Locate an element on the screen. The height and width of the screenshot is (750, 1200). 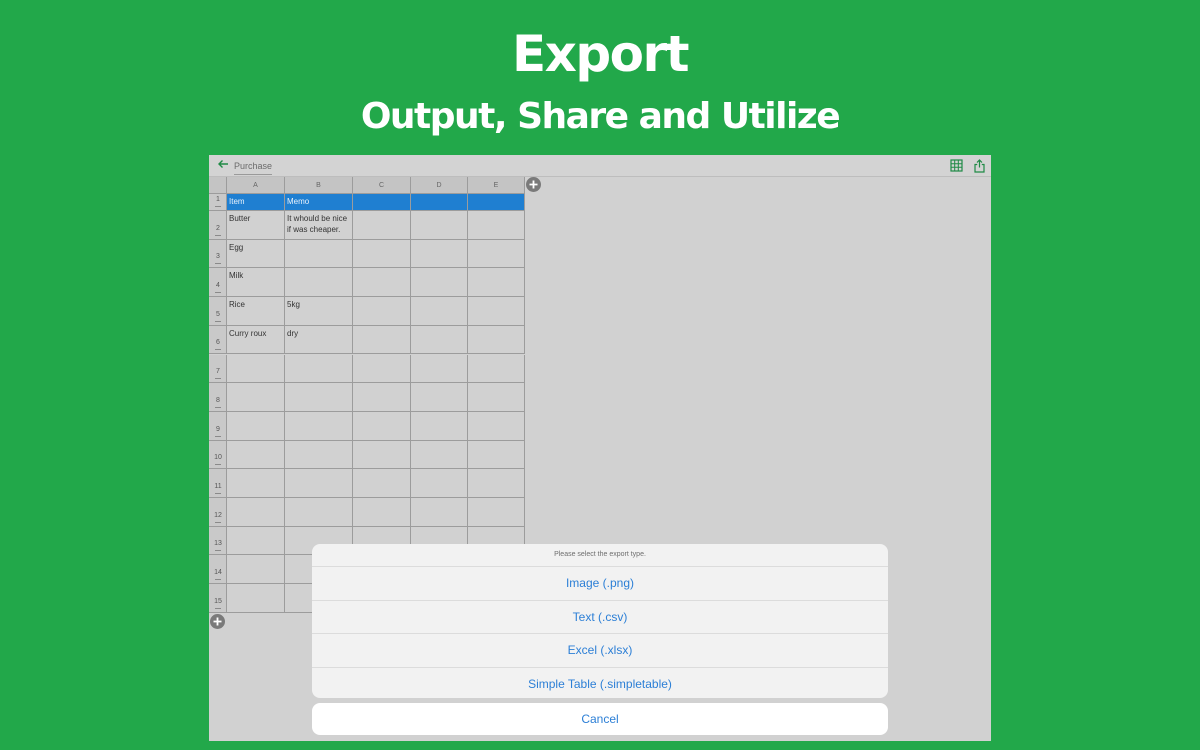
share-icon is located at coordinates (979, 166).